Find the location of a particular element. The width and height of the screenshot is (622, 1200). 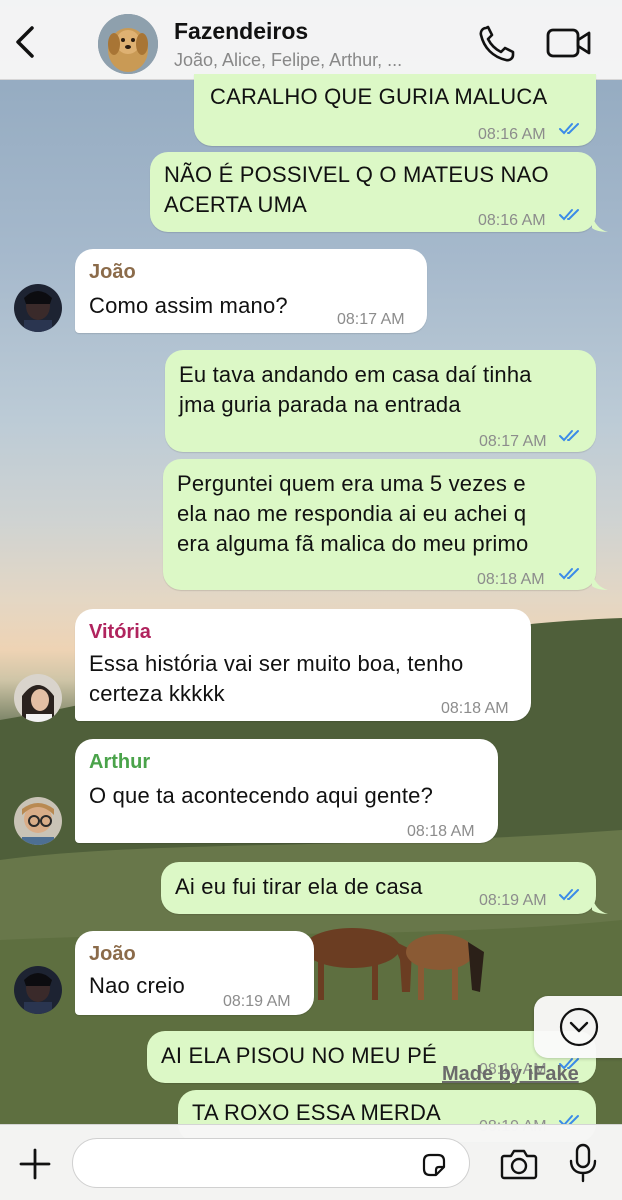

dog-avatar-image is located at coordinates (128, 44).